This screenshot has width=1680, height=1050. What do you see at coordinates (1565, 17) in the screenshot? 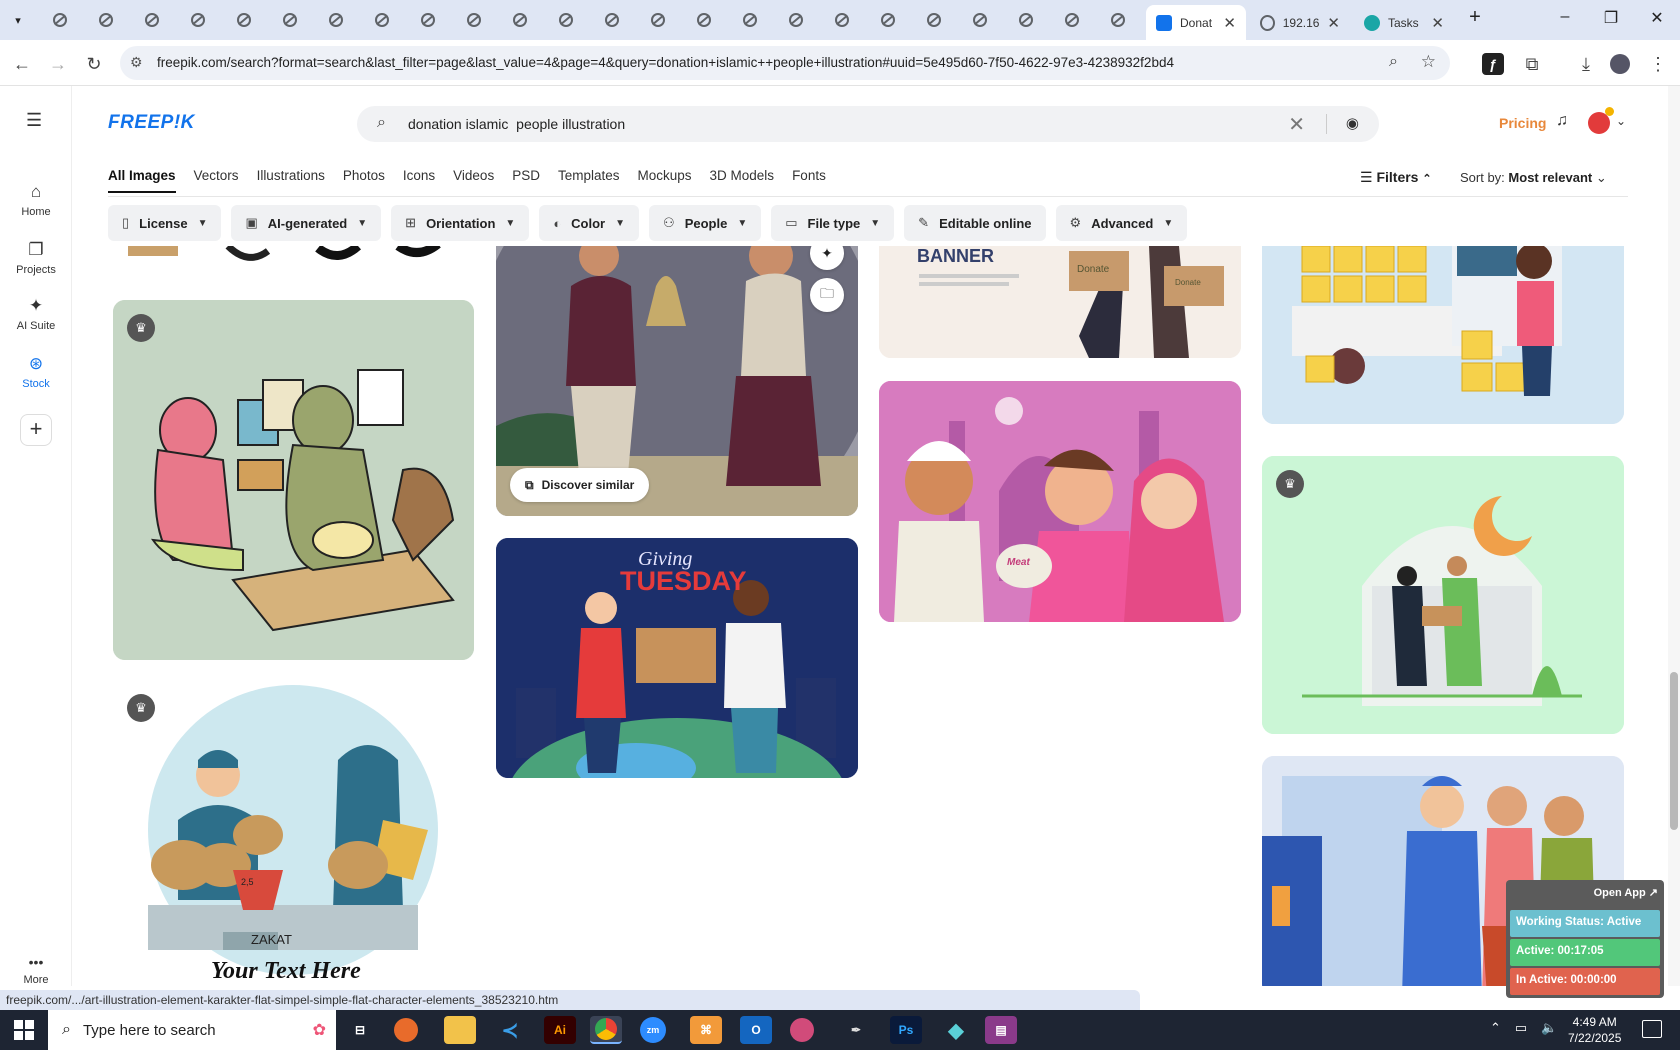
I see `minimize-button: –` at bounding box center [1565, 17].